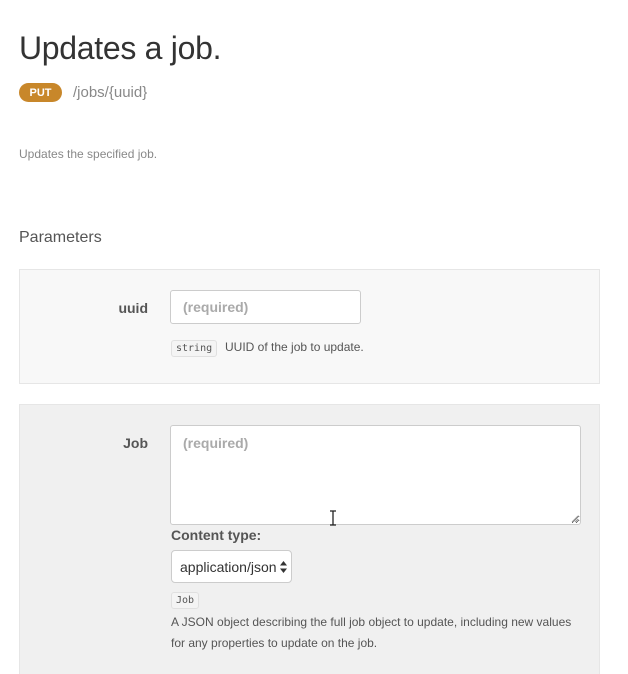  What do you see at coordinates (185, 600) in the screenshot?
I see `param-type-job: Job` at bounding box center [185, 600].